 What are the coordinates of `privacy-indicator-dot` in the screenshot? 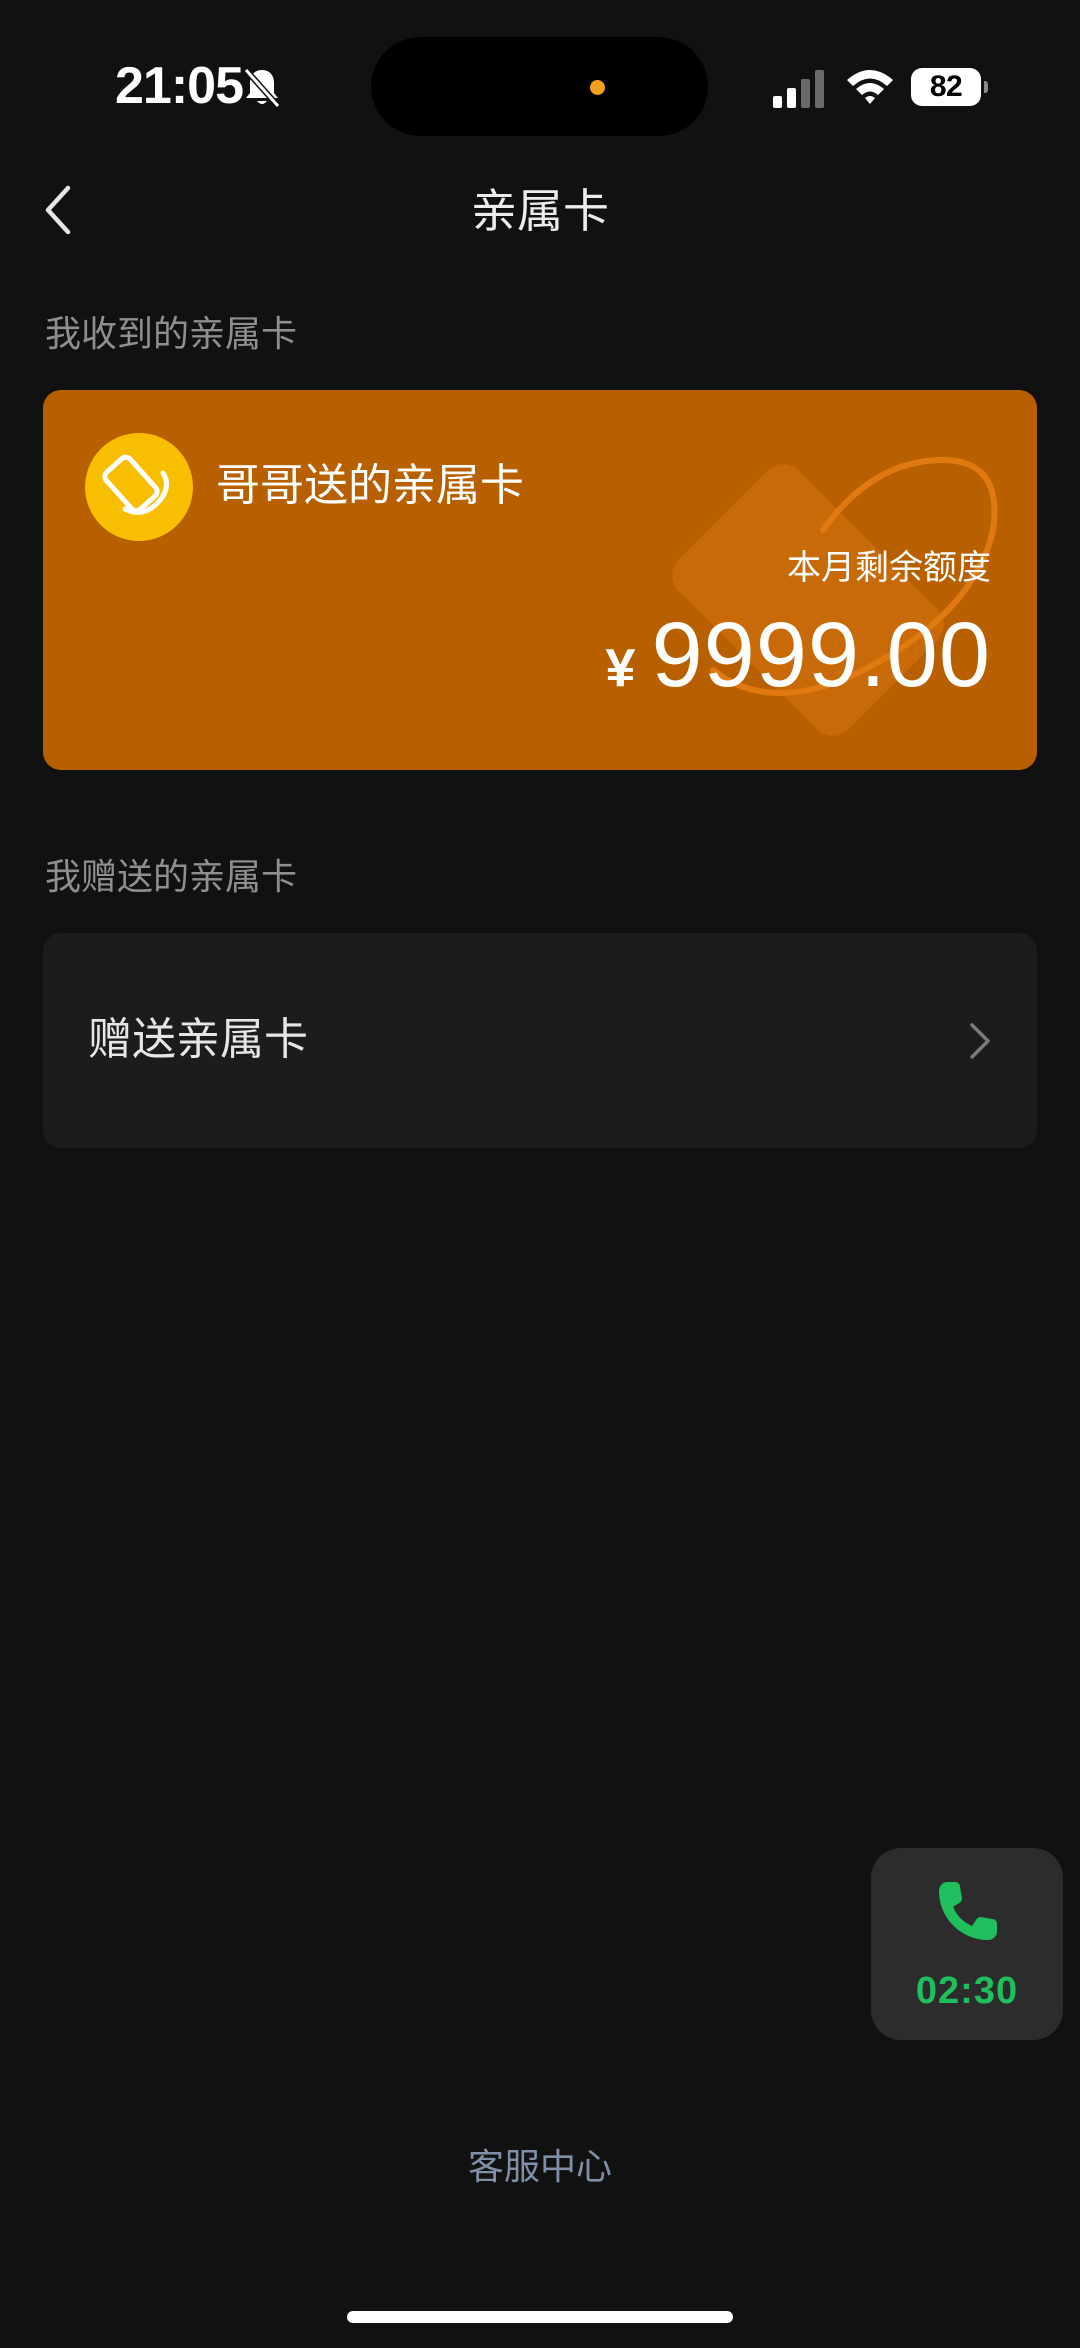 It's located at (597, 87).